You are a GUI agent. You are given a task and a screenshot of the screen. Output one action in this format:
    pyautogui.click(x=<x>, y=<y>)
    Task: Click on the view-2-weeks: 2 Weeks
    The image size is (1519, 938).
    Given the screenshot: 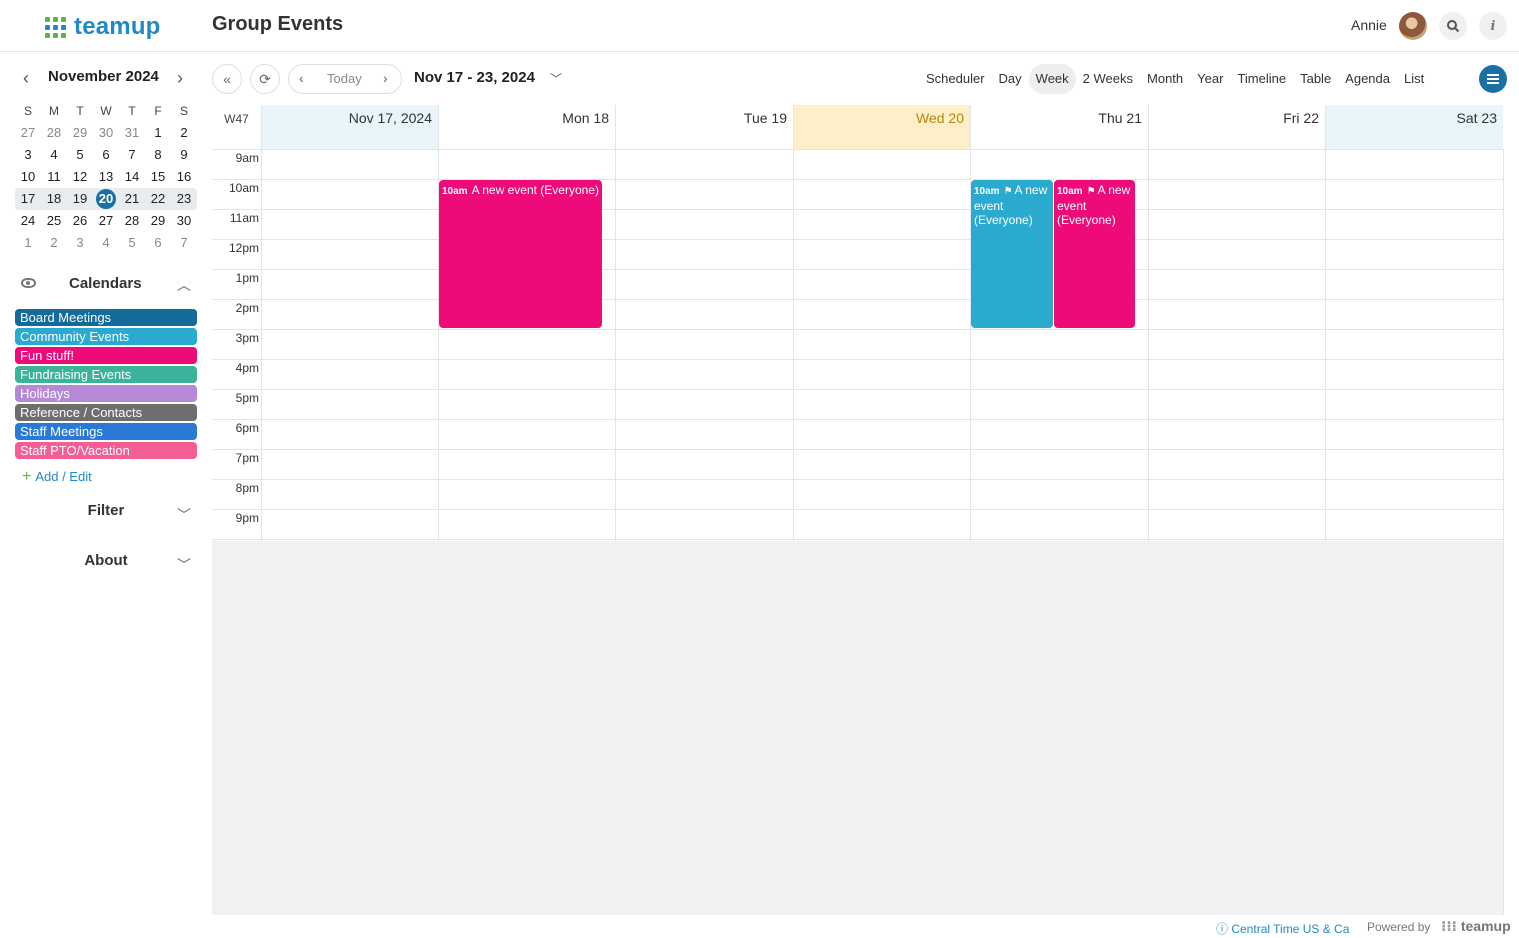 What is the action you would take?
    pyautogui.click(x=1108, y=79)
    